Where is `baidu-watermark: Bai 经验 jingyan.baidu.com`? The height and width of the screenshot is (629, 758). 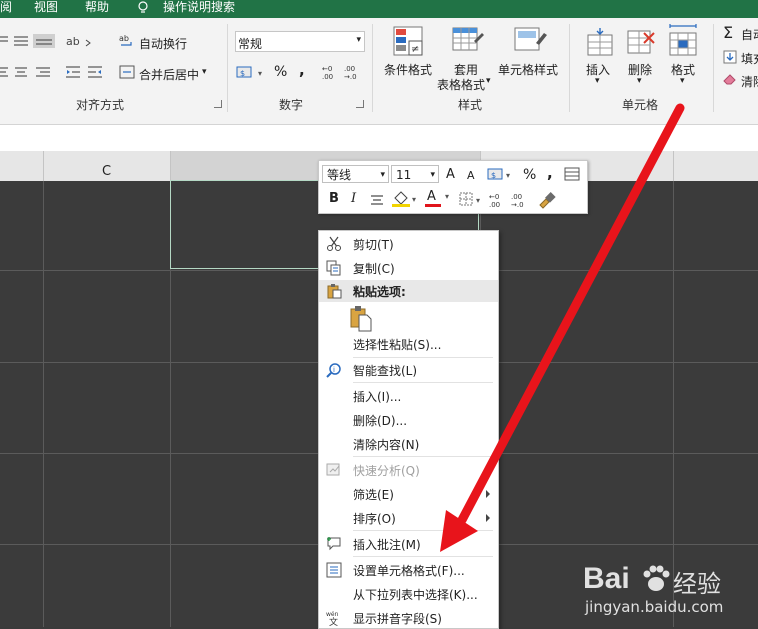 baidu-watermark: Bai 经验 jingyan.baidu.com is located at coordinates (653, 589).